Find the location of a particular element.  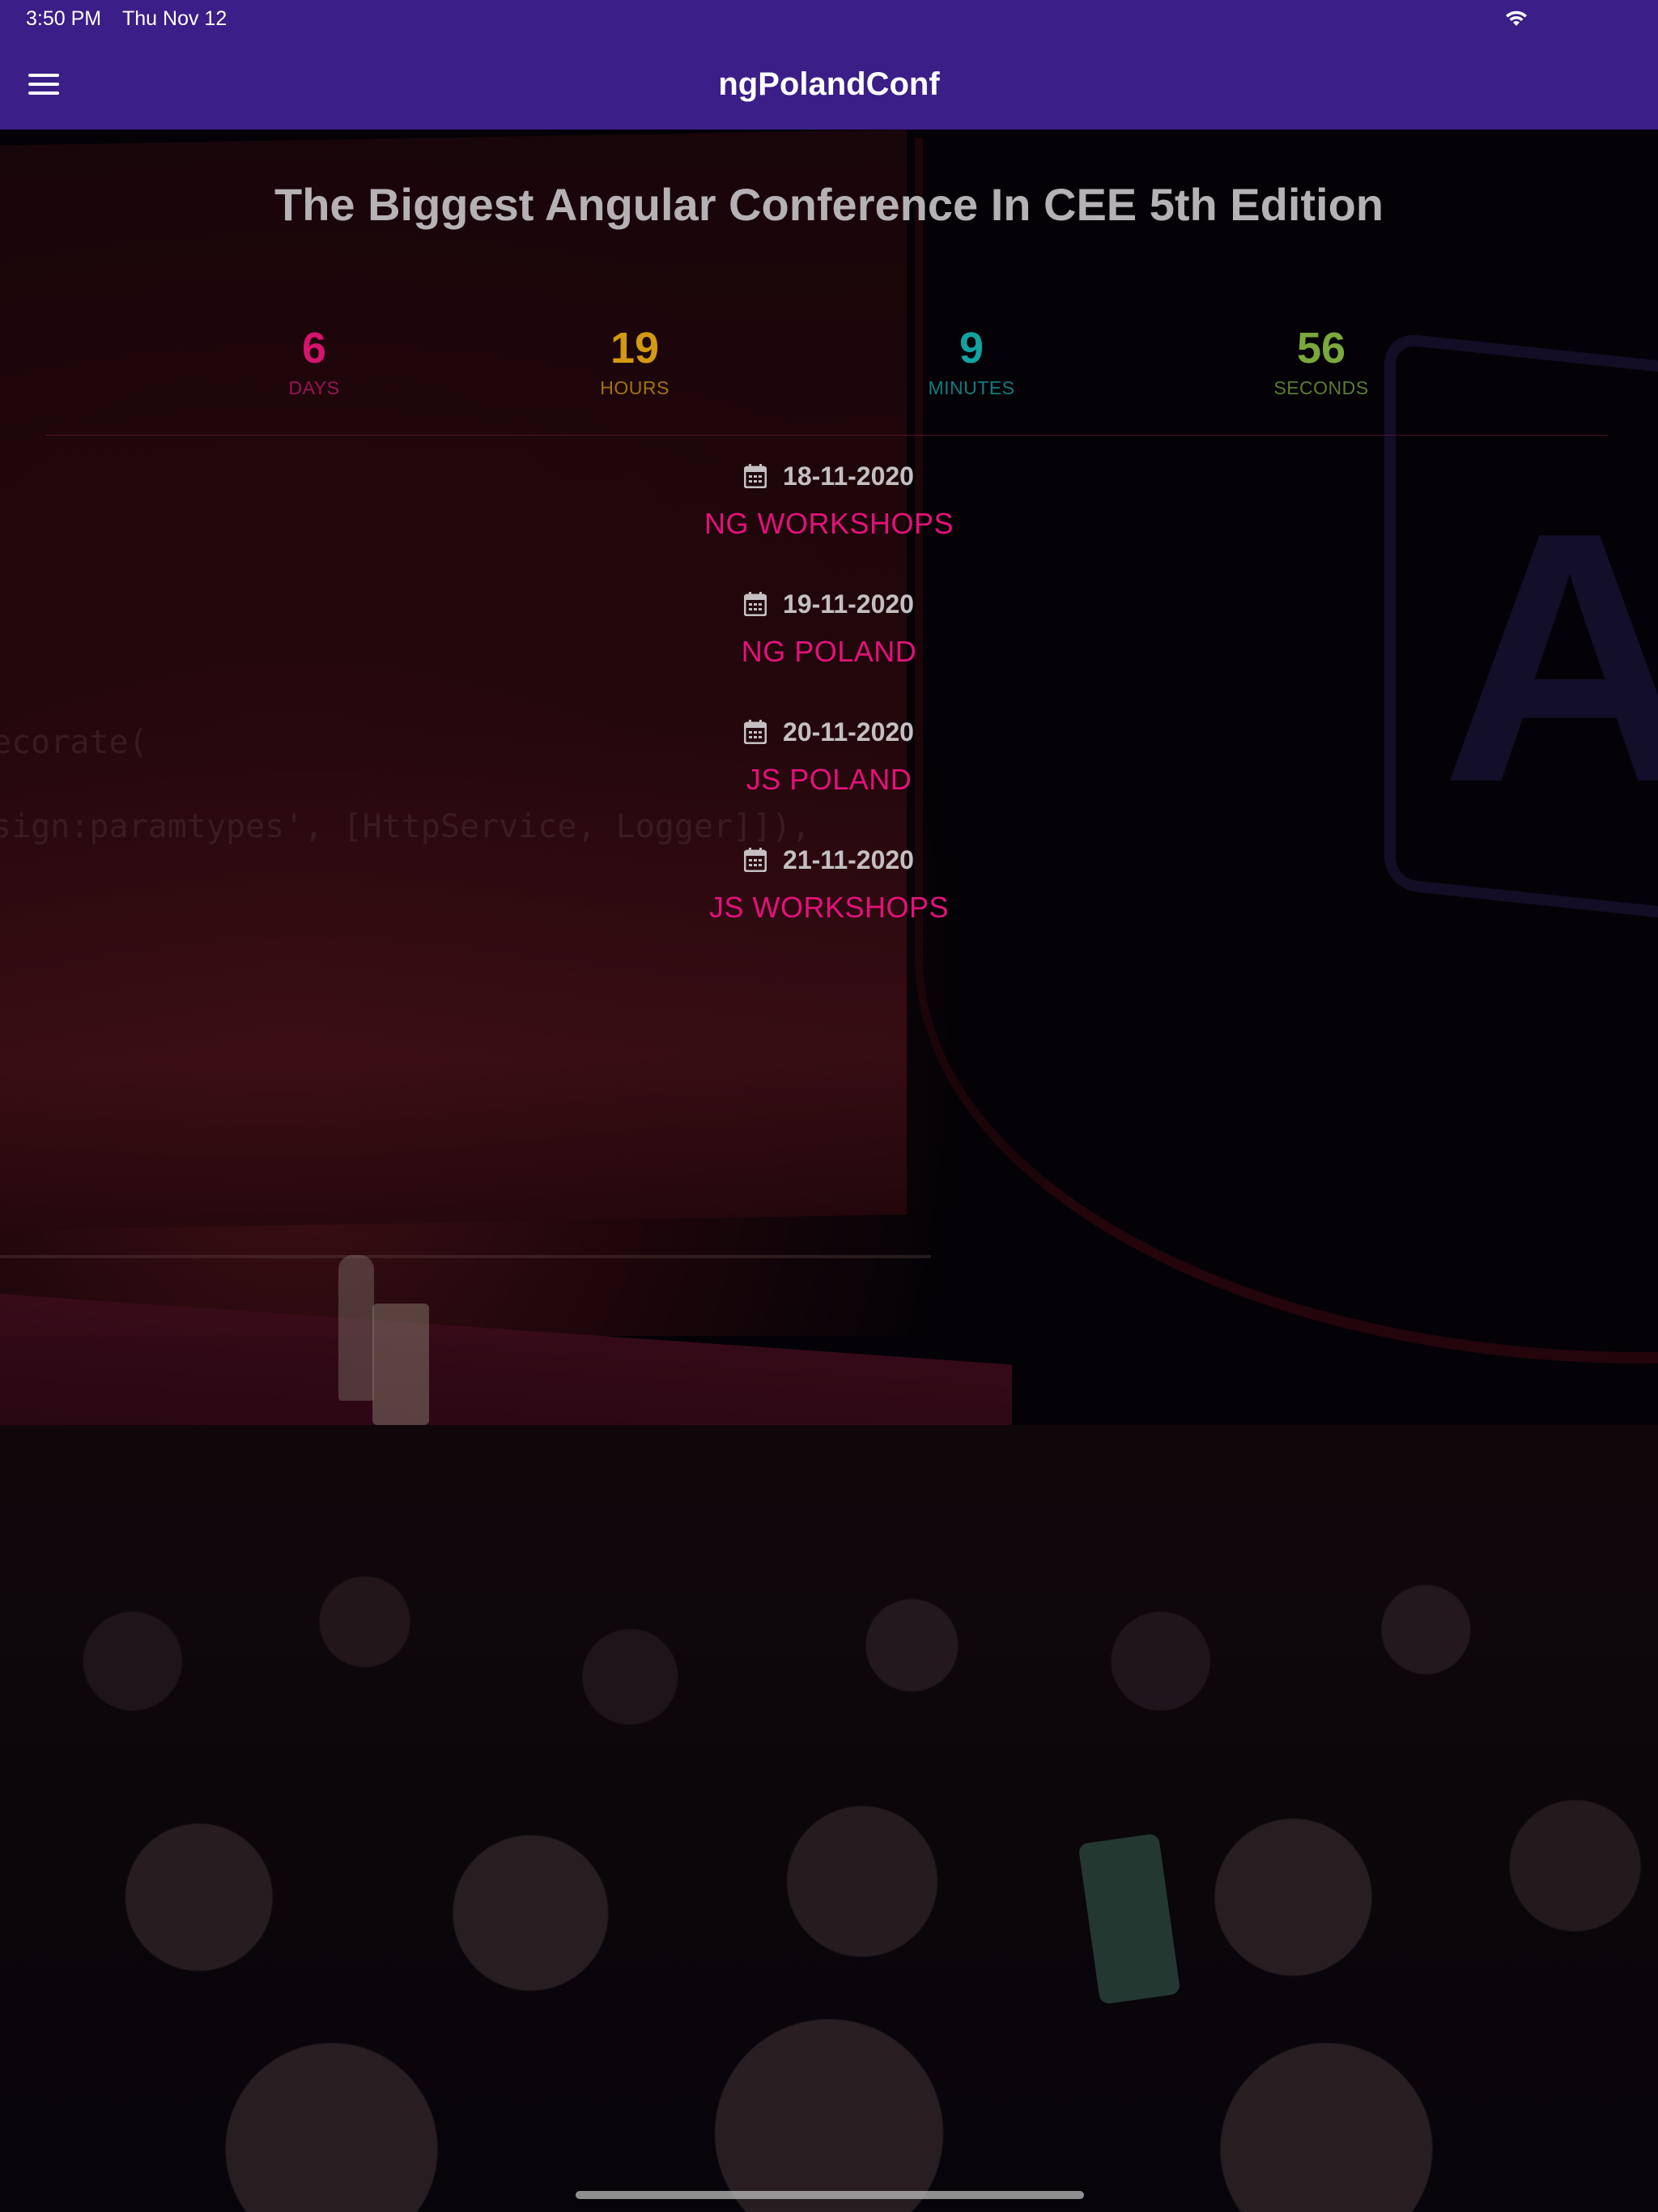

event-date-row: 20-11-2020 is located at coordinates (829, 732).